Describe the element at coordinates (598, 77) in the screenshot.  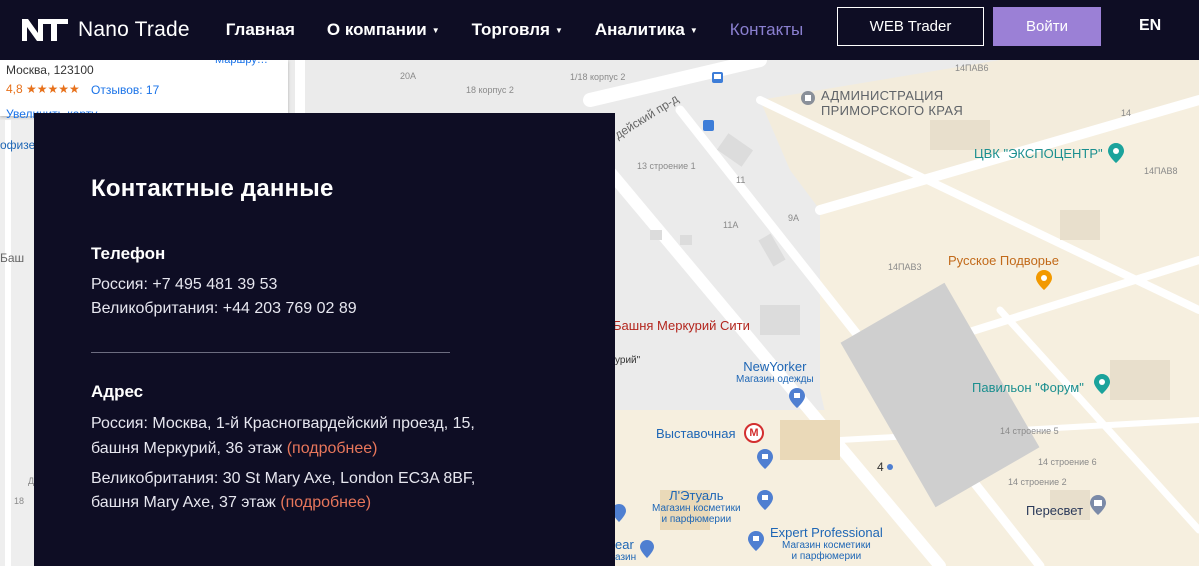
I see `map-label: 1/18 корпус 2` at that location.